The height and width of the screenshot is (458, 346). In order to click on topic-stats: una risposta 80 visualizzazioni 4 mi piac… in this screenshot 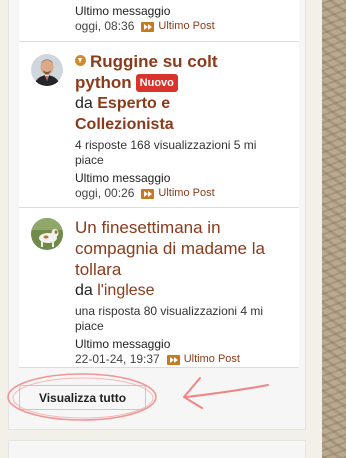, I will do `click(169, 318)`.